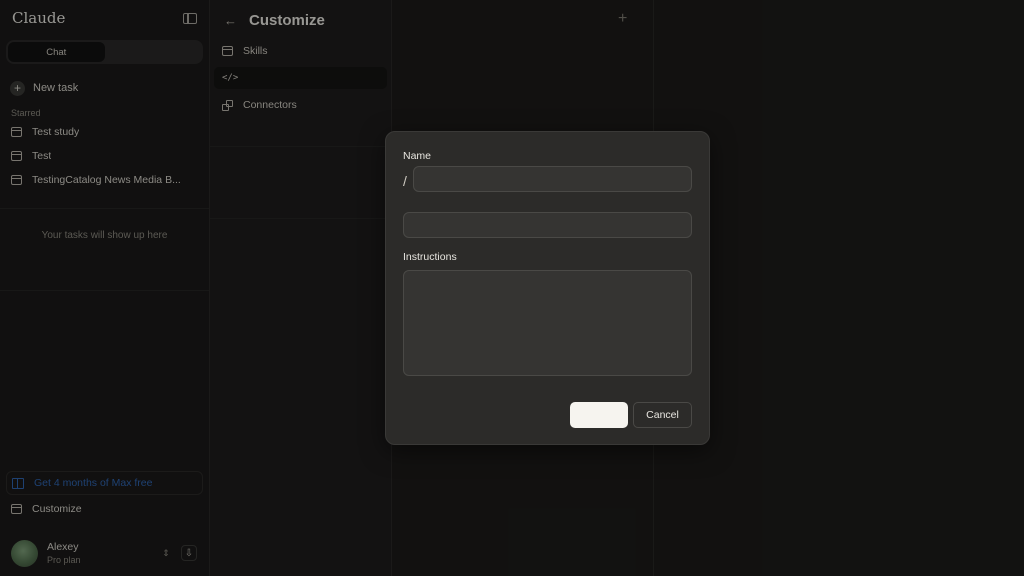  Describe the element at coordinates (405, 181) in the screenshot. I see `slash-prefix: /` at that location.